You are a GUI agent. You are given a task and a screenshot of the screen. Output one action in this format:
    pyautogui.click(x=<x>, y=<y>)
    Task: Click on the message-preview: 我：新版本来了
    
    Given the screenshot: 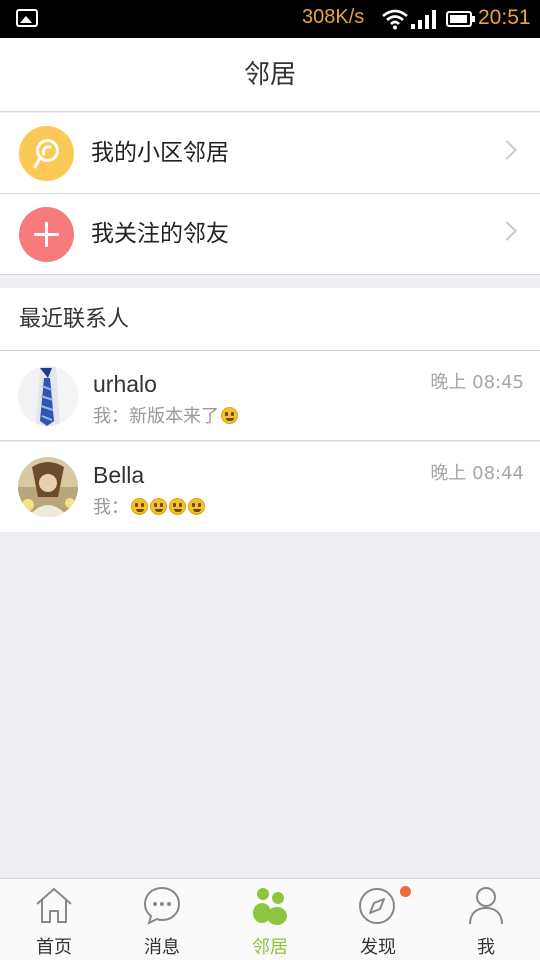 What is the action you would take?
    pyautogui.click(x=165, y=415)
    